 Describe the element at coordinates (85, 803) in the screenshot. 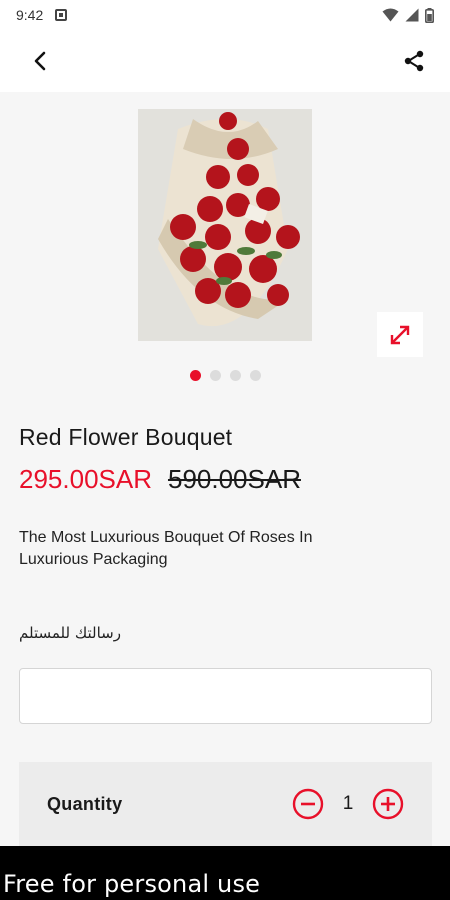

I see `quantity-label: Quantity` at that location.